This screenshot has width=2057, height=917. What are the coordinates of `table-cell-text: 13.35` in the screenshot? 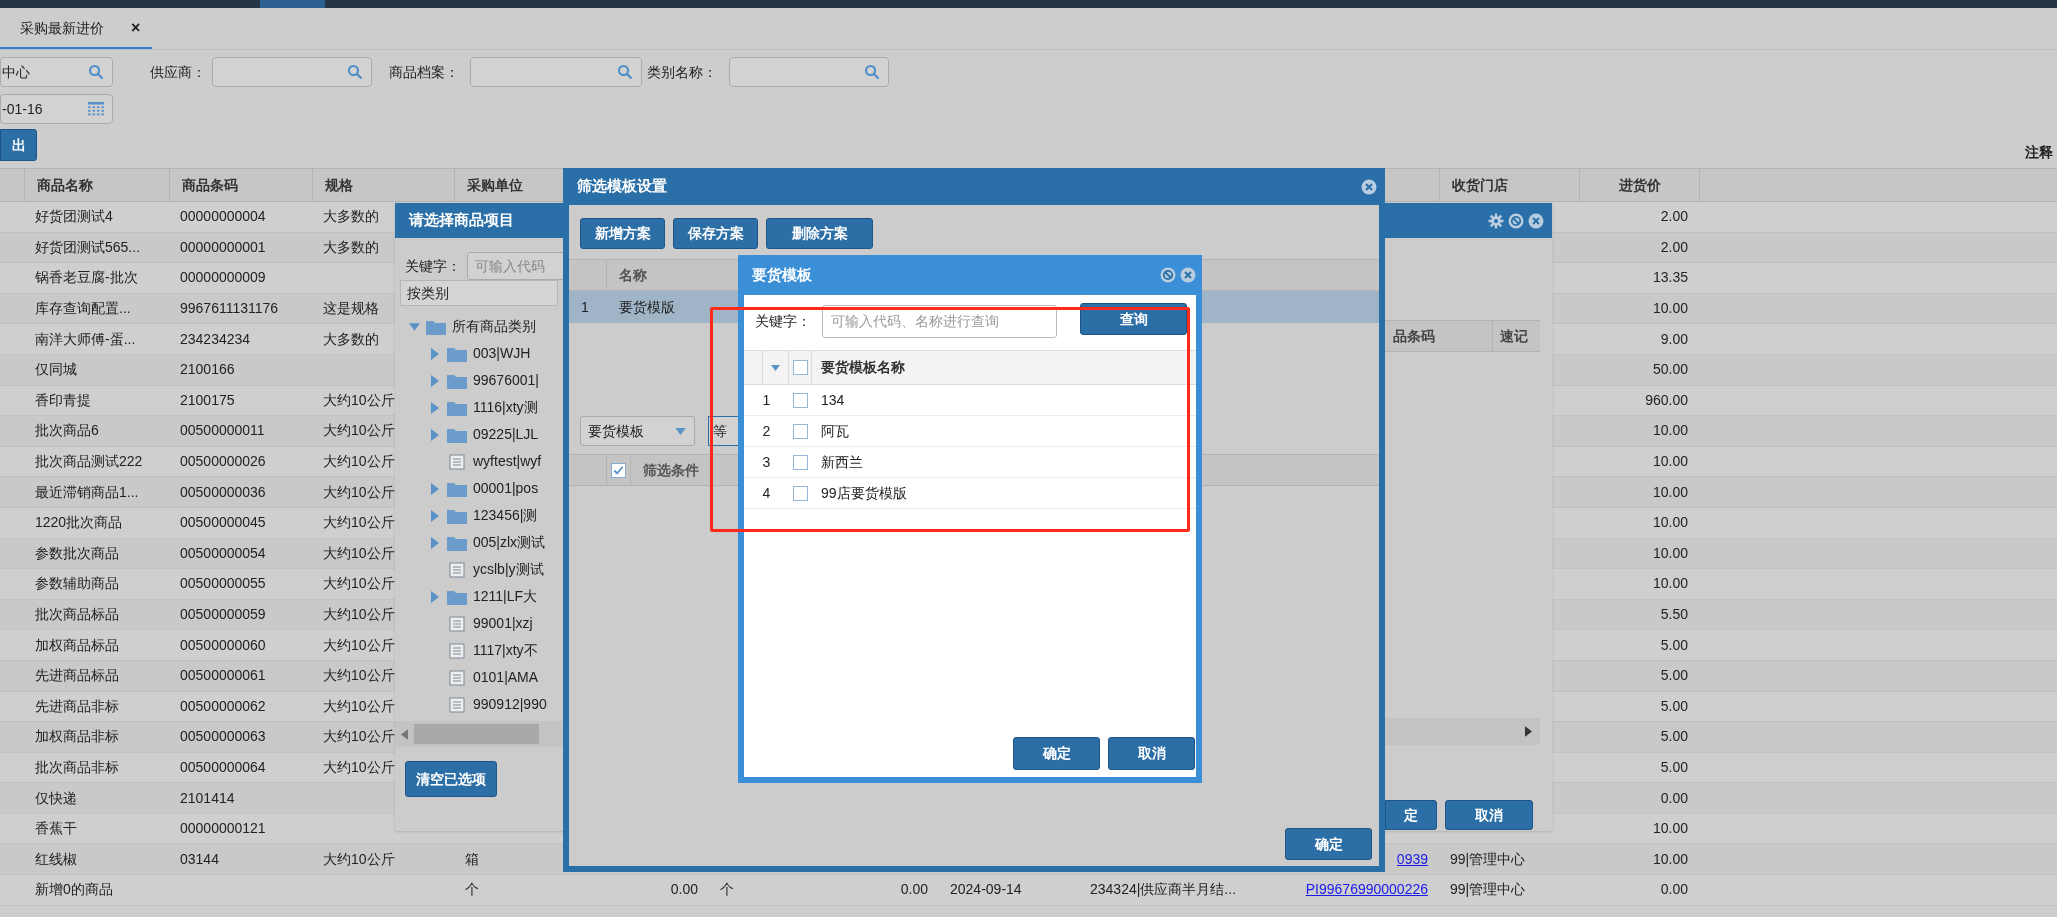 It's located at (1670, 278).